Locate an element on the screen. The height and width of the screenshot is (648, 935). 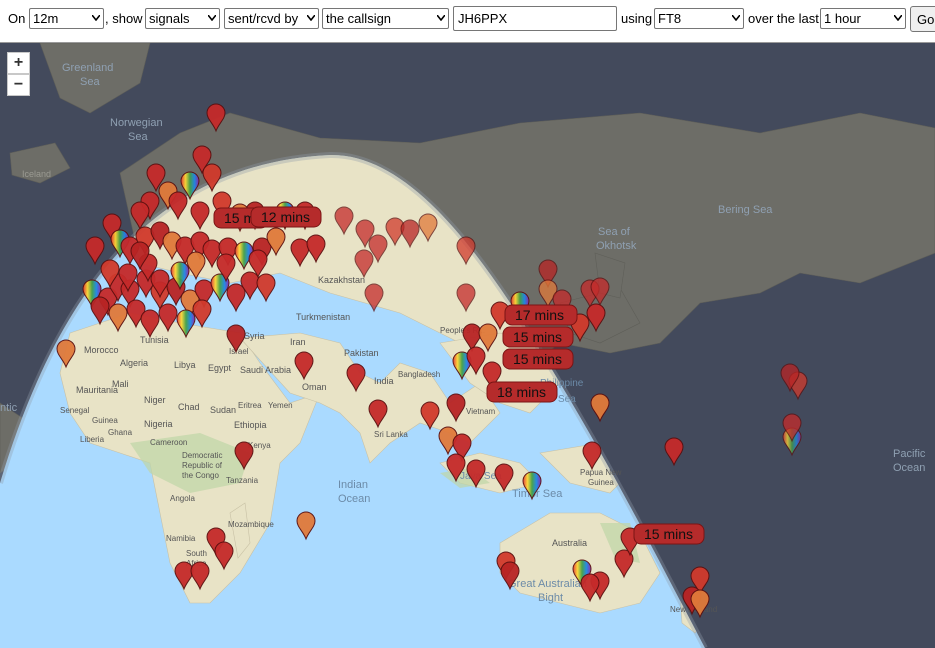
svg-text: 12 mins is located at coordinates (285, 217).